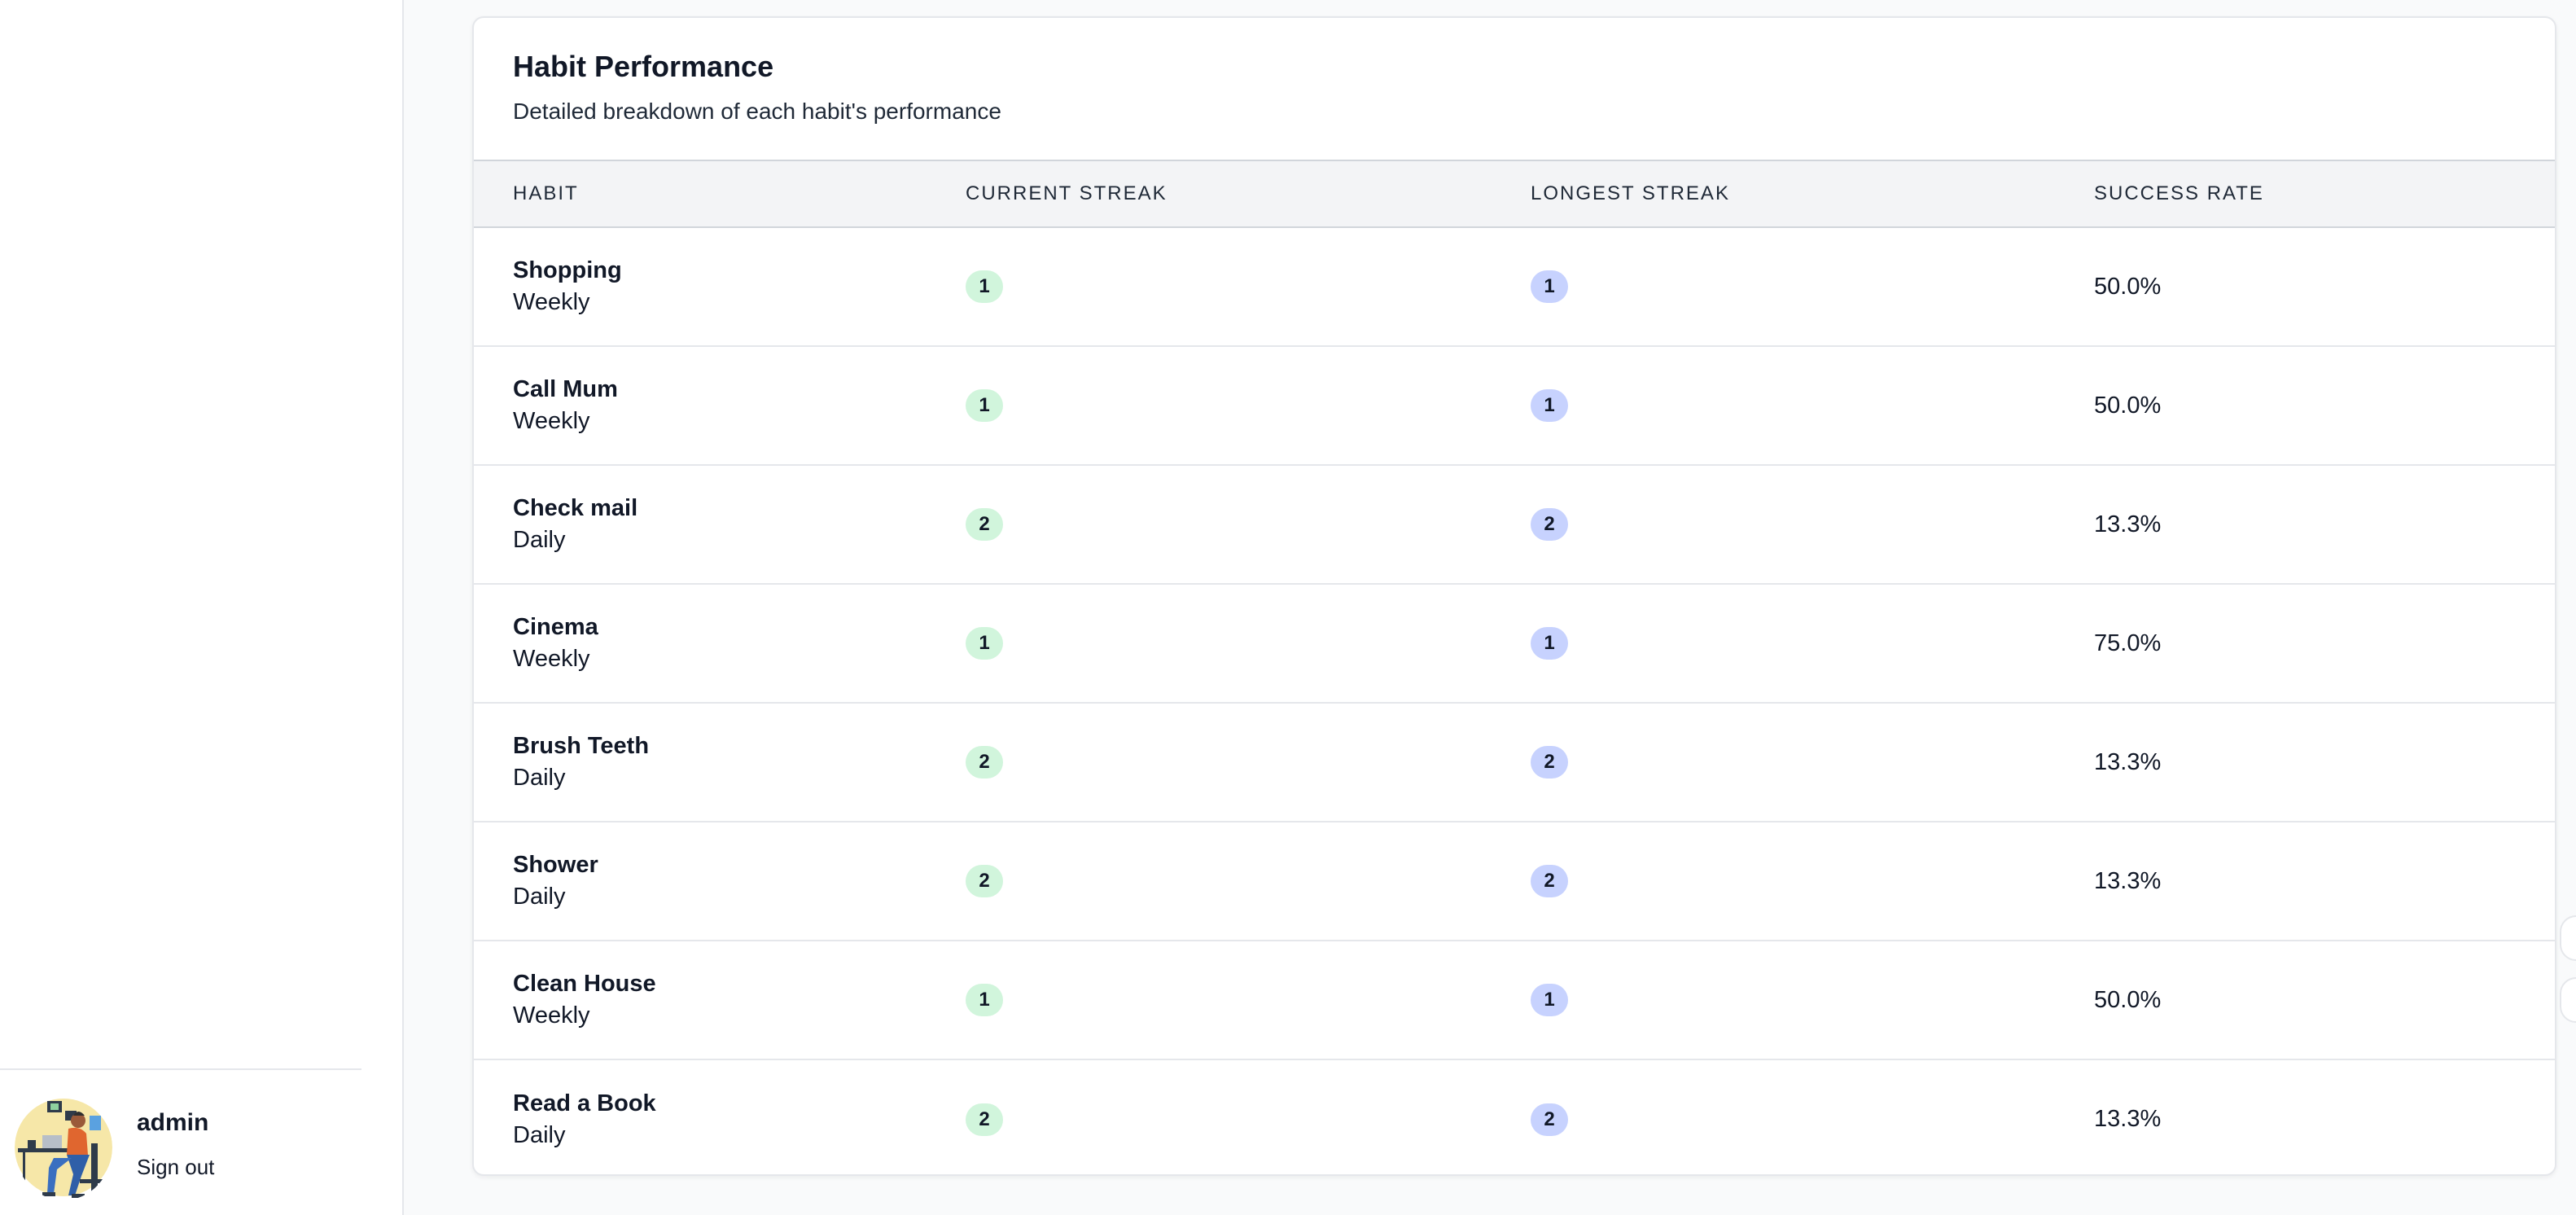  Describe the element at coordinates (584, 984) in the screenshot. I see `habit-name: Clean House` at that location.